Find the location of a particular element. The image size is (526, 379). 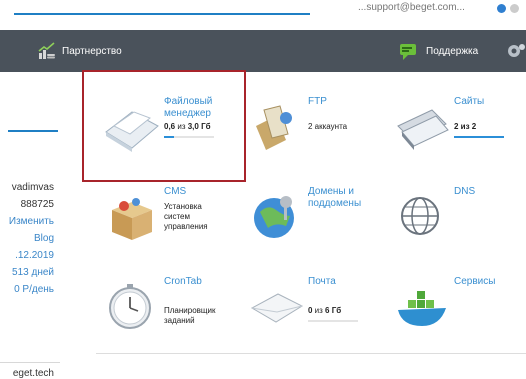

tile-cms-title: CMS is located at coordinates (175, 191).